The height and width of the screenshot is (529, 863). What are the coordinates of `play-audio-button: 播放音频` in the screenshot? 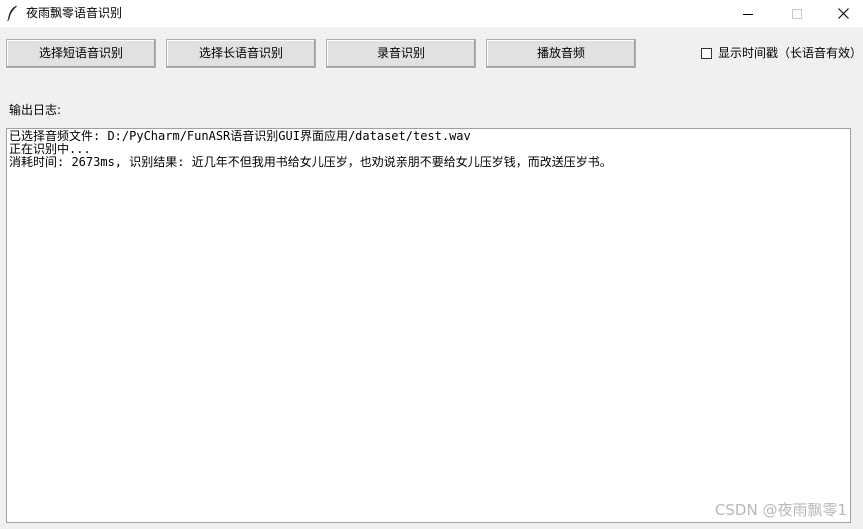 It's located at (561, 53).